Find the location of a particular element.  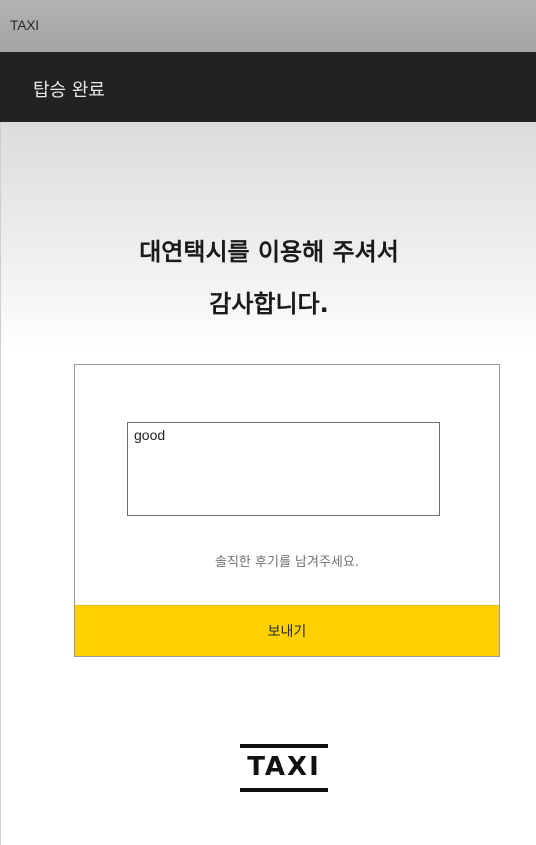

taxi-logo: TAXI is located at coordinates (284, 769).